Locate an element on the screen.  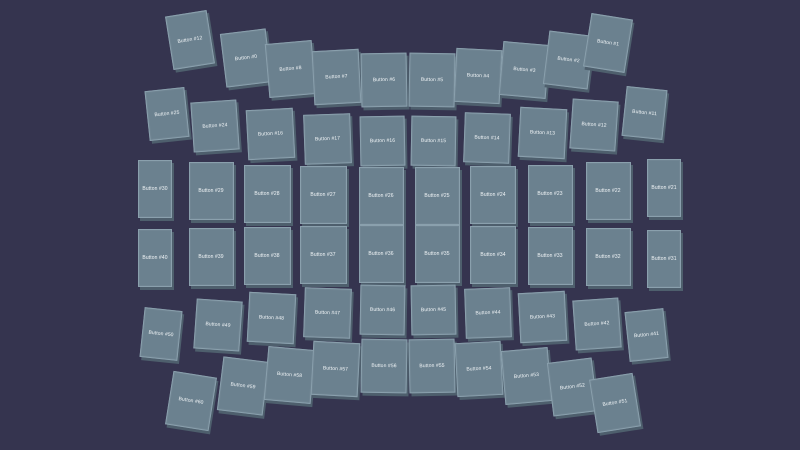
grid-button: Button #51 is located at coordinates (615, 403).